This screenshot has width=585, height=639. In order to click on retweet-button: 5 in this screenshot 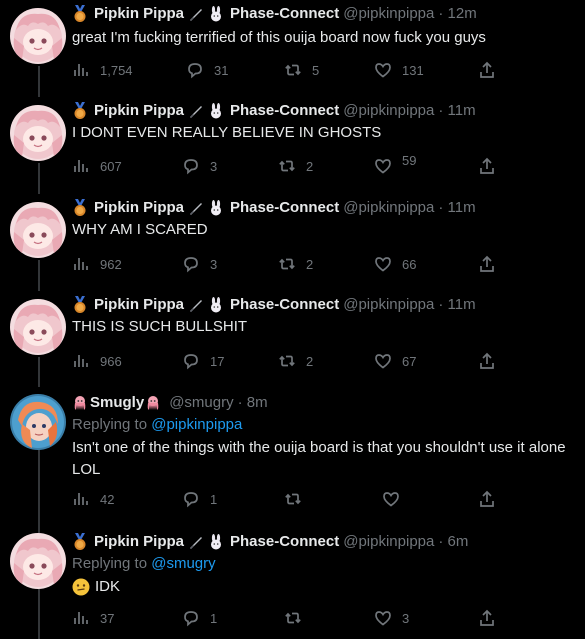, I will do `click(301, 70)`.